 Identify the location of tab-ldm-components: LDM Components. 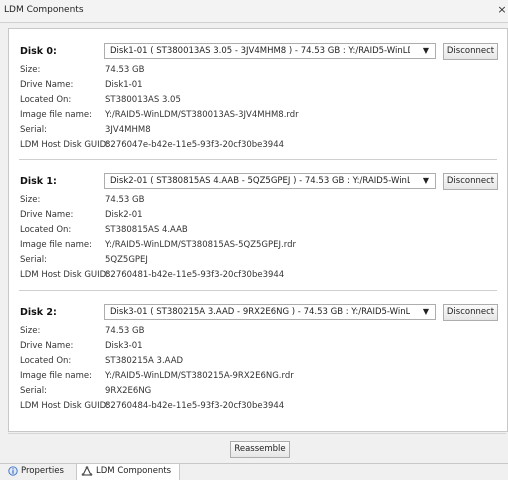
(128, 472).